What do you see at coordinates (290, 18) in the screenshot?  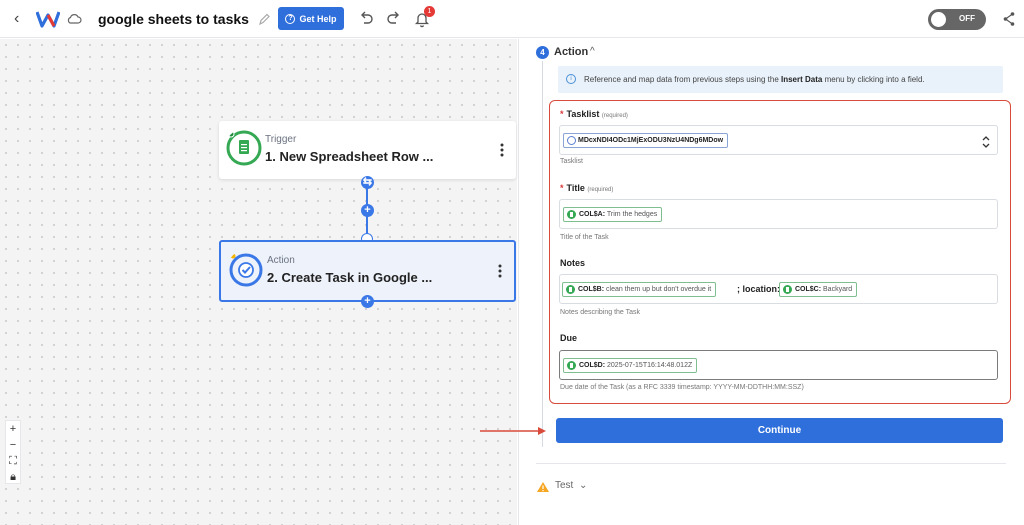 I see `question-icon: ?` at bounding box center [290, 18].